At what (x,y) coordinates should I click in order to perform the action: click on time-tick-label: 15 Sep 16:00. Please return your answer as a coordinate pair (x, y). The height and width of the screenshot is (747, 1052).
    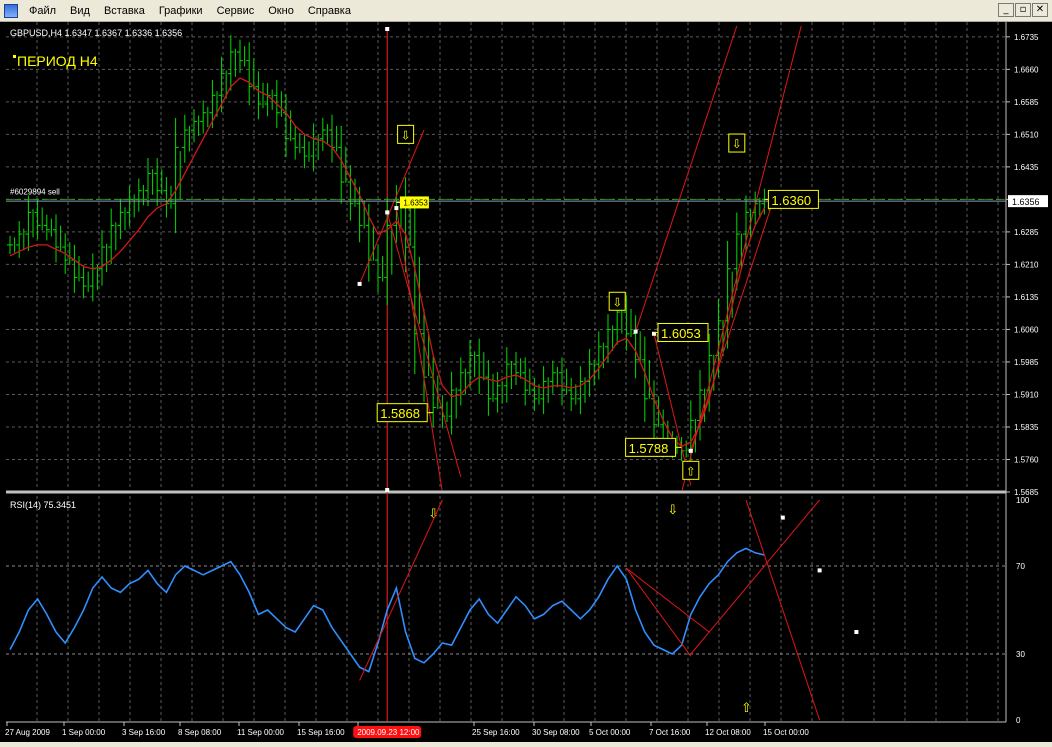
    Looking at the image, I should click on (321, 732).